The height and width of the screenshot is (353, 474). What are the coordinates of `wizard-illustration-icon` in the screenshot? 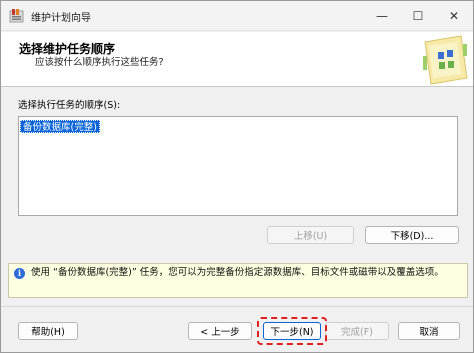 It's located at (445, 60).